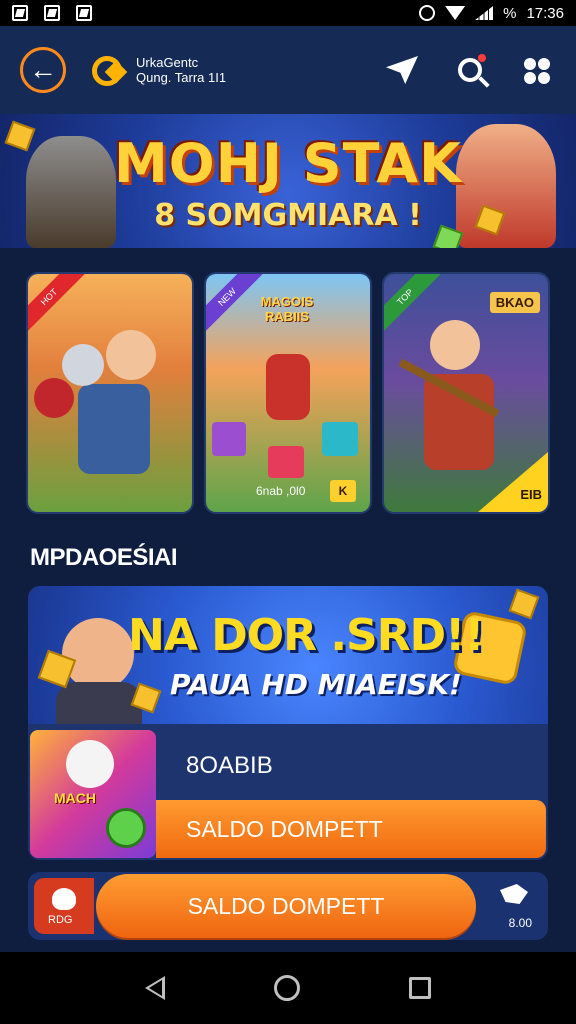  What do you see at coordinates (84, 13) in the screenshot?
I see `gallery-icon` at bounding box center [84, 13].